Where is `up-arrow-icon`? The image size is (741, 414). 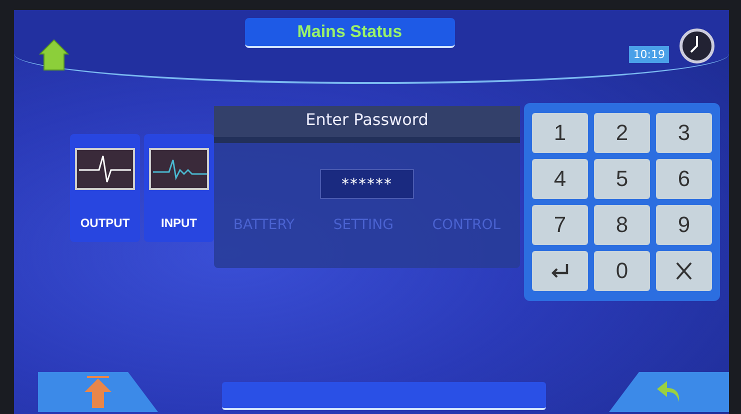 up-arrow-icon is located at coordinates (98, 392).